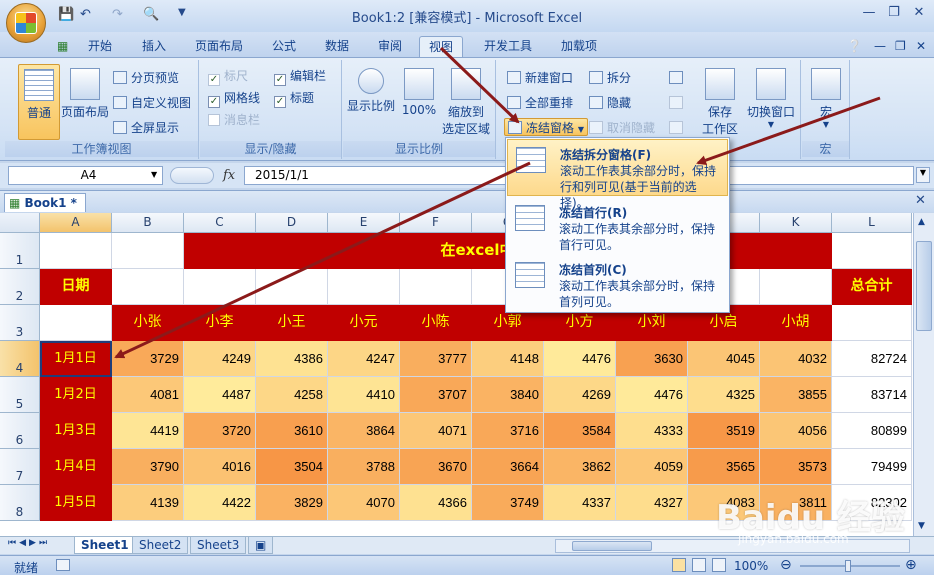 This screenshot has height=575, width=934. What do you see at coordinates (610, 78) in the screenshot?
I see `split-button: 拆分` at bounding box center [610, 78].